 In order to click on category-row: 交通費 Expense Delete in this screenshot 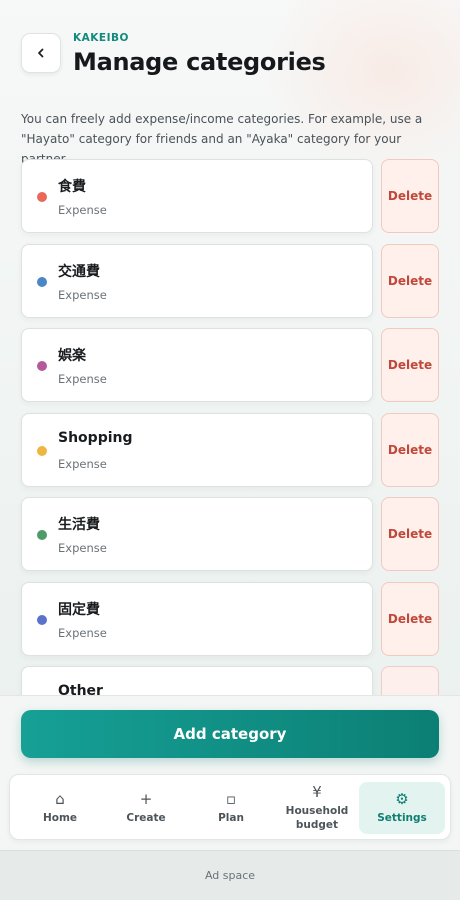, I will do `click(231, 280)`.